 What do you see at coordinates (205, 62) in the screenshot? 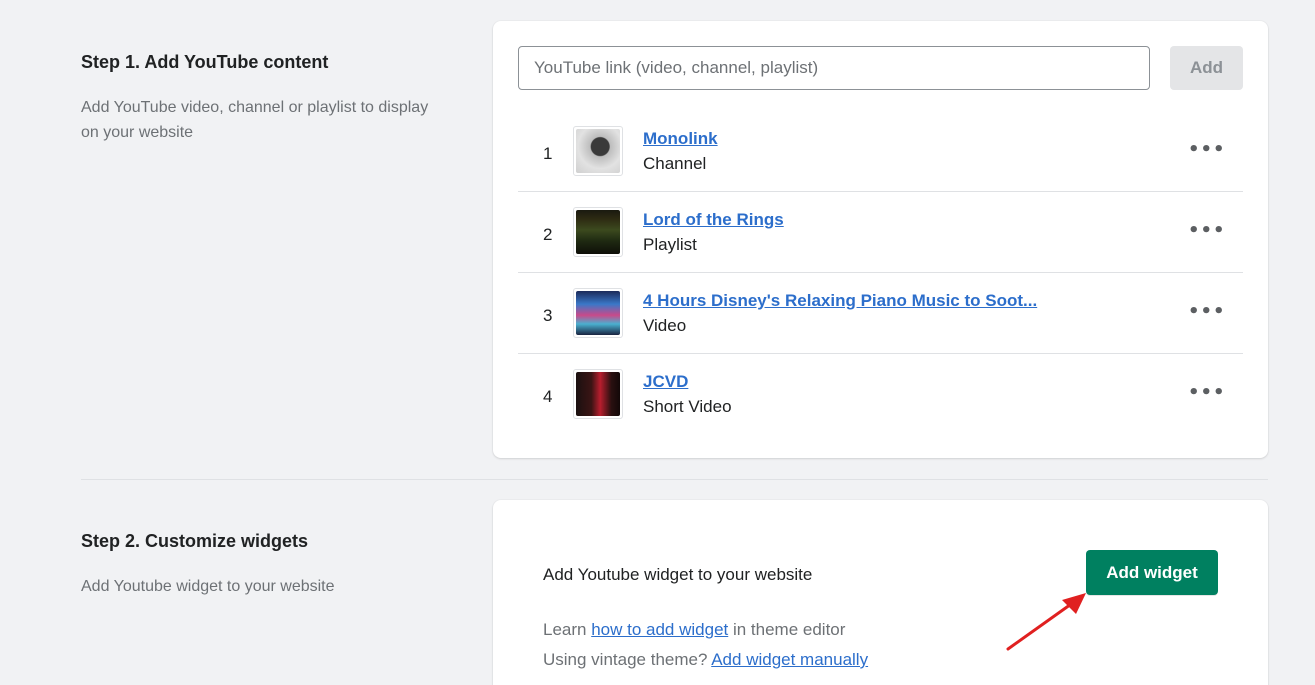
I see `step1-title: Step 1. Add YouTube content` at bounding box center [205, 62].